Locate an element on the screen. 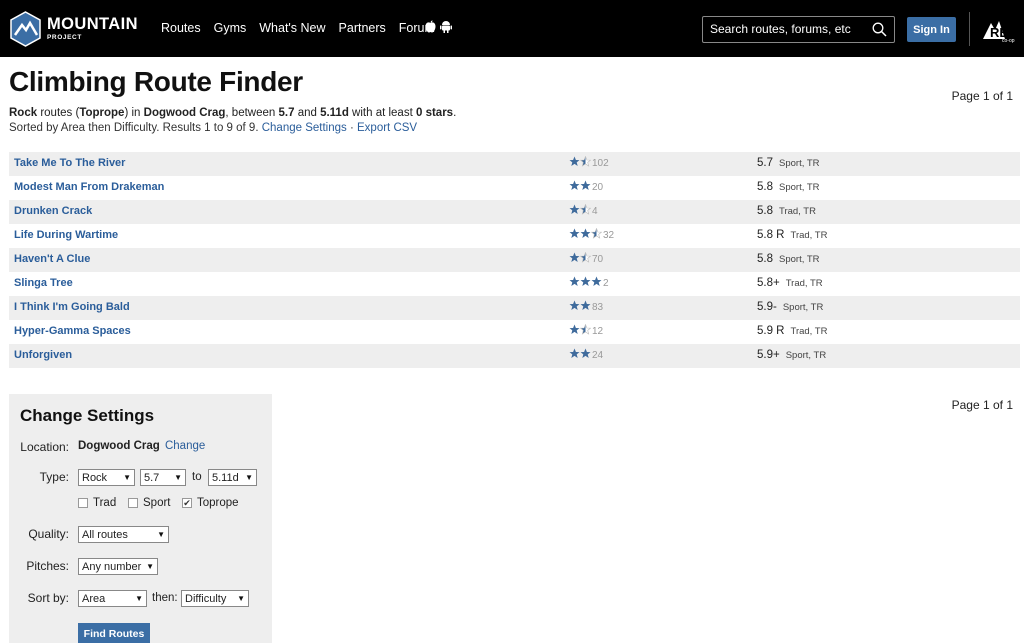 Image resolution: width=1024 pixels, height=643 pixels. grade-to-value: 5.11d is located at coordinates (225, 477).